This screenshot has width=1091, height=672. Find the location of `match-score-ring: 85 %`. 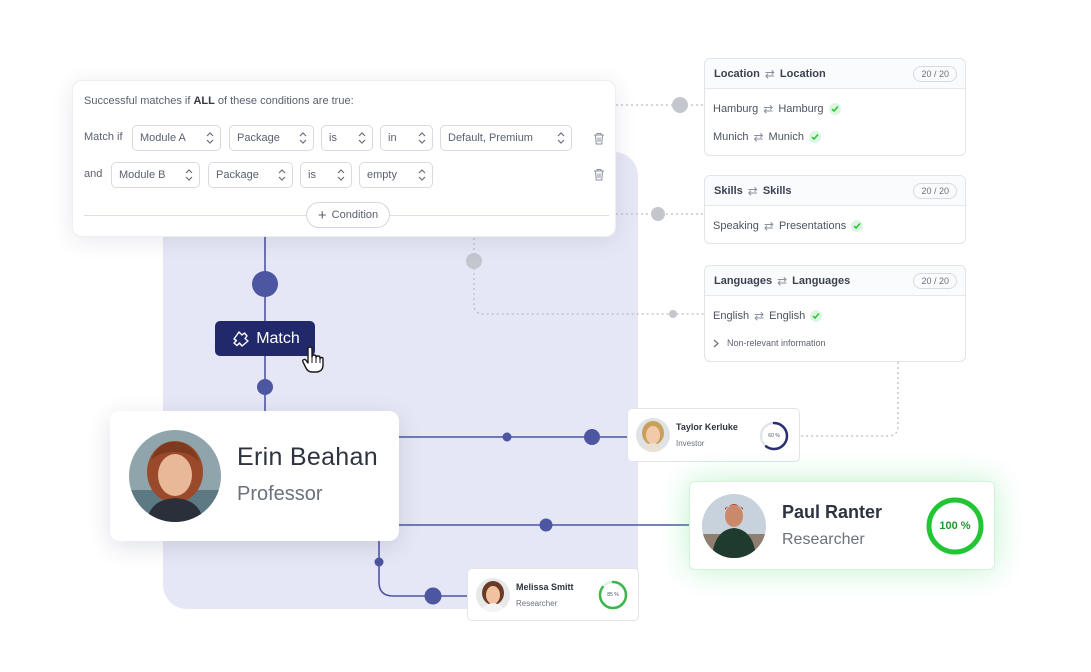

match-score-ring: 85 % is located at coordinates (613, 595).